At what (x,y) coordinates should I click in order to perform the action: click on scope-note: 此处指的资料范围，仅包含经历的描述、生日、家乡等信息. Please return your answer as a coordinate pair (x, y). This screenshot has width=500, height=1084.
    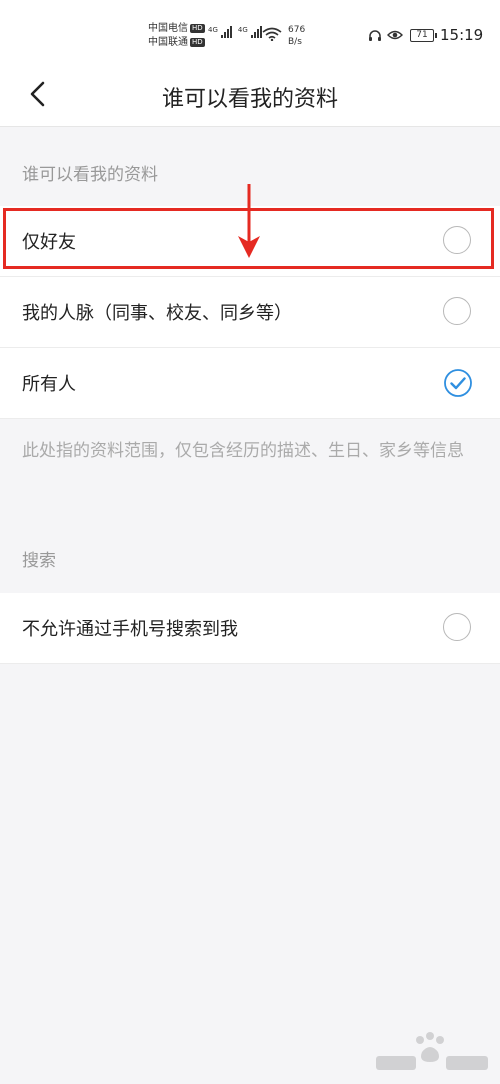
    Looking at the image, I should click on (243, 451).